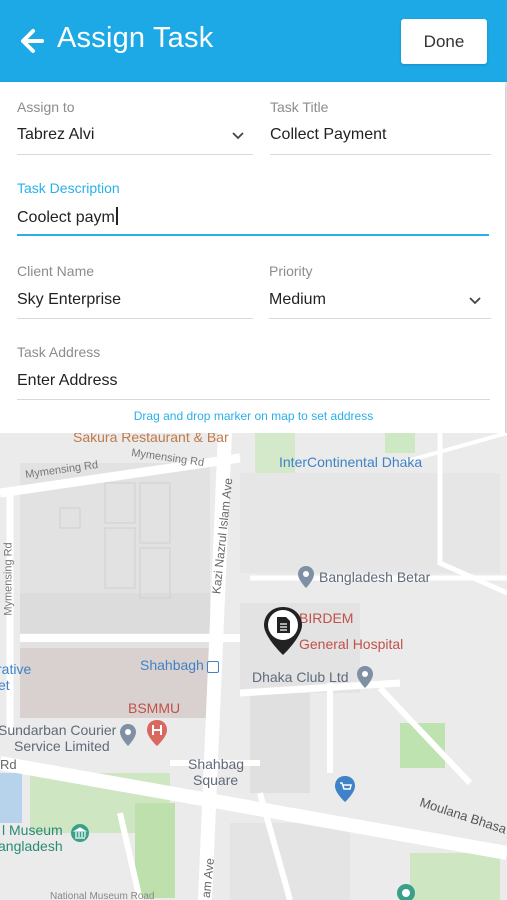  Describe the element at coordinates (253, 235) in the screenshot. I see `task-description-underline` at that location.